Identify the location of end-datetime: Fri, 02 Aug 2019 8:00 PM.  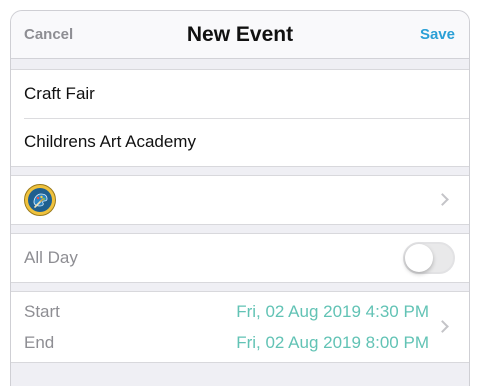
(332, 343).